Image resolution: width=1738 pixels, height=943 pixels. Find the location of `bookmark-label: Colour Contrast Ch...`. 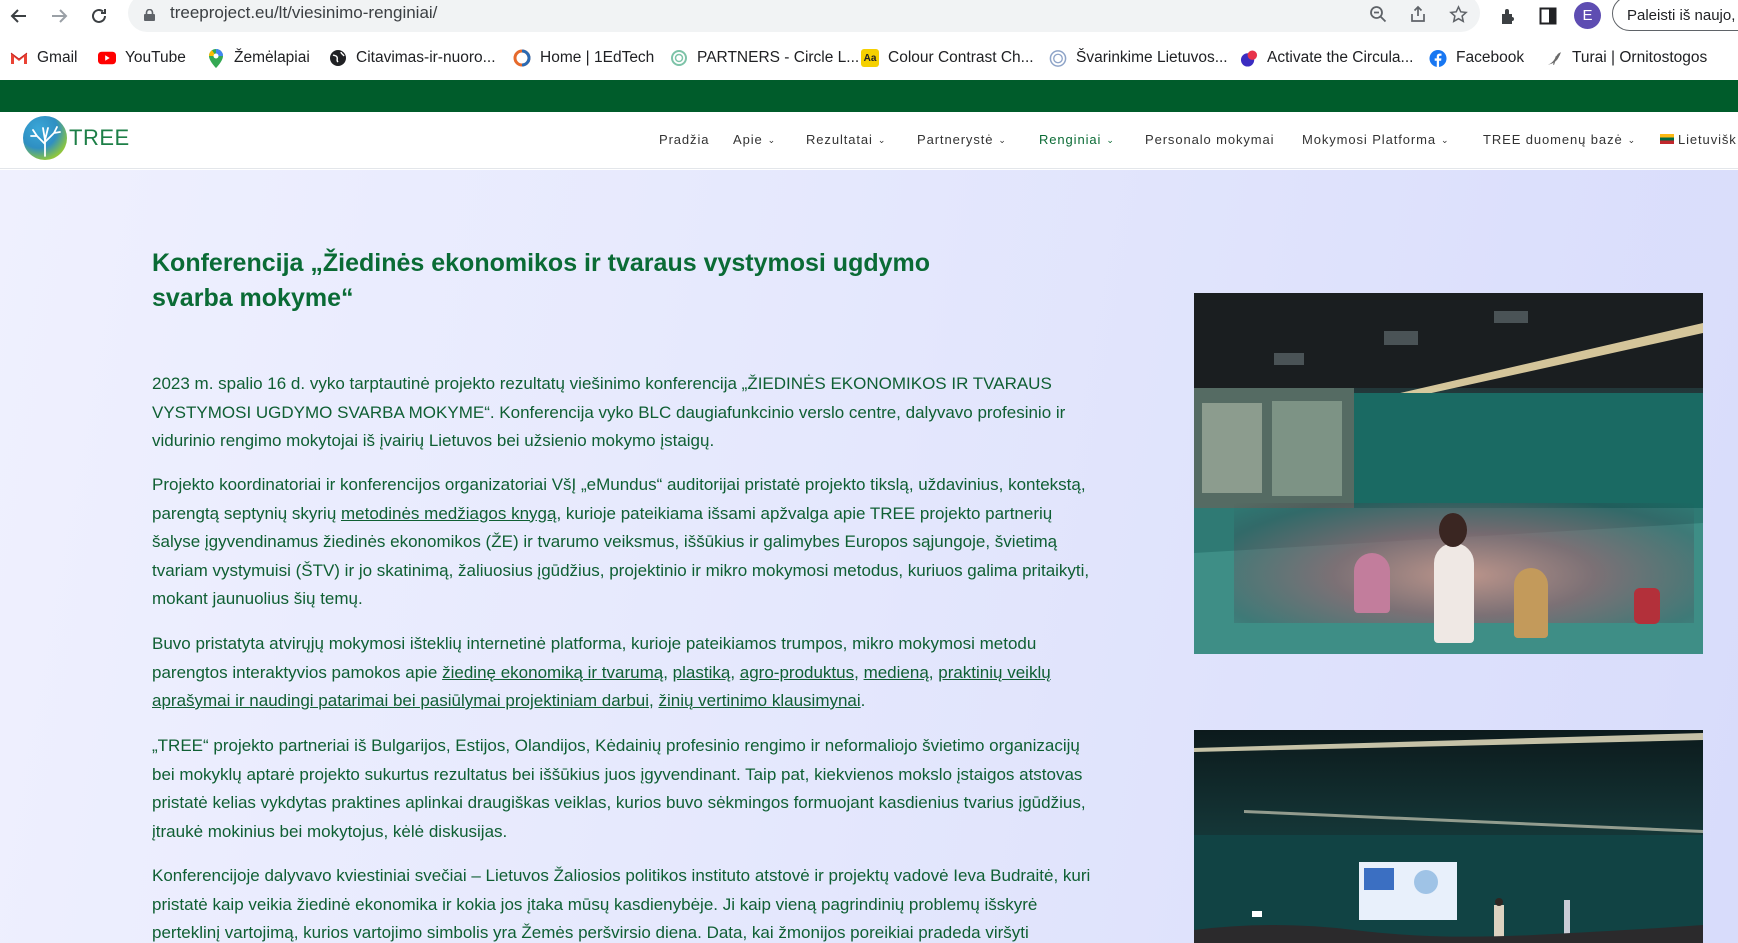

bookmark-label: Colour Contrast Ch... is located at coordinates (961, 57).